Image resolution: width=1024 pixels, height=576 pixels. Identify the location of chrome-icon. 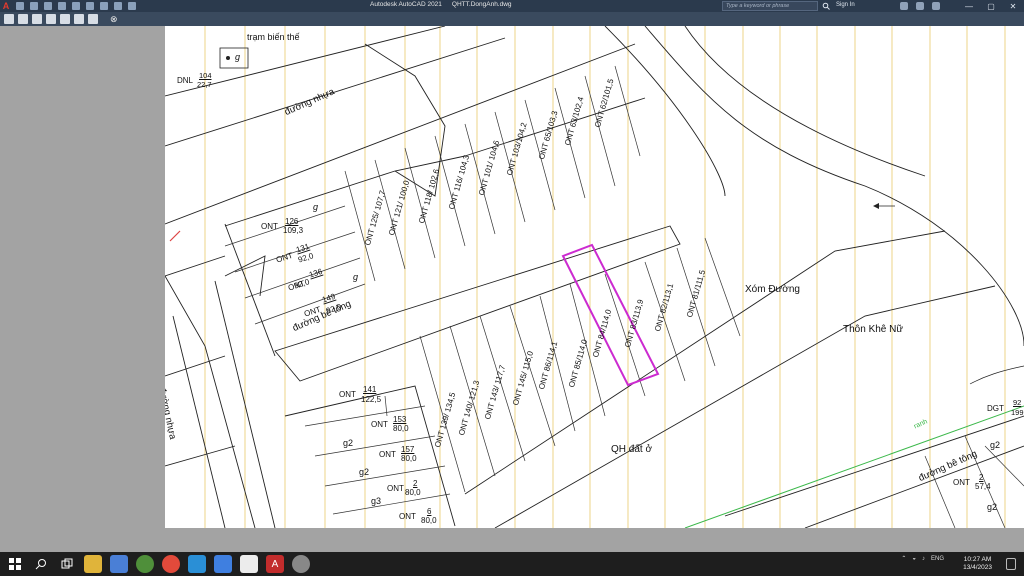
(171, 564).